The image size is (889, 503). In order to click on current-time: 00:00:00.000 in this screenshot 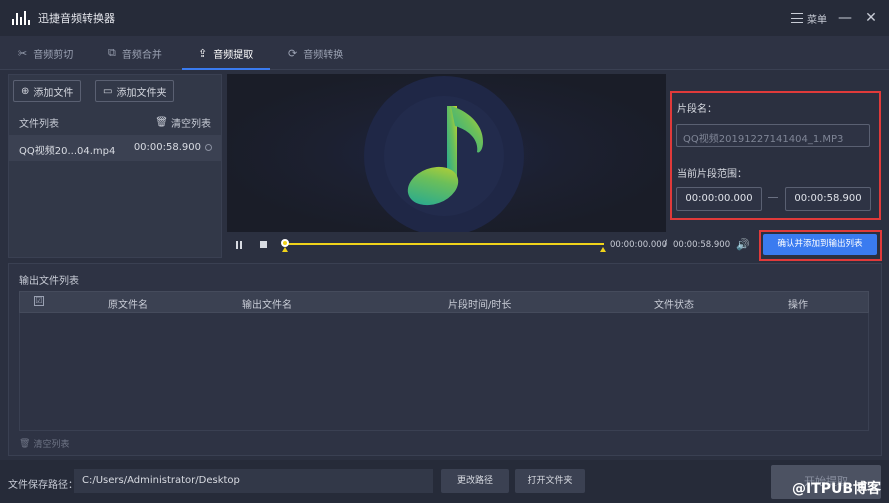, I will do `click(639, 245)`.